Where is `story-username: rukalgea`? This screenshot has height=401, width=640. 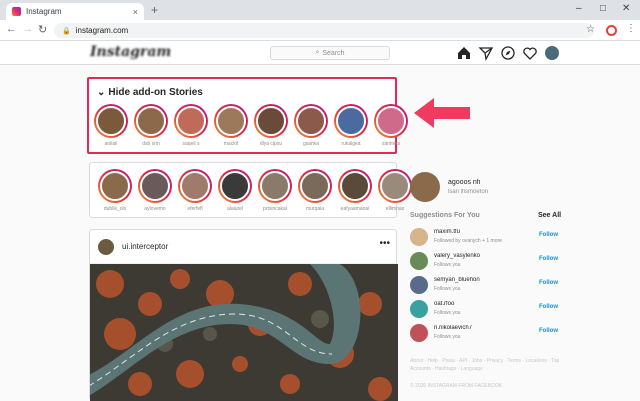
story-username: rukalgea is located at coordinates (351, 144).